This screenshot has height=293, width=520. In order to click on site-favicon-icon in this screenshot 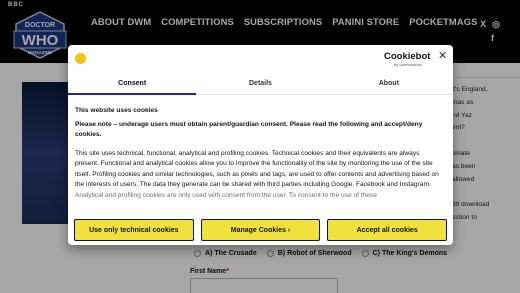, I will do `click(80, 58)`.